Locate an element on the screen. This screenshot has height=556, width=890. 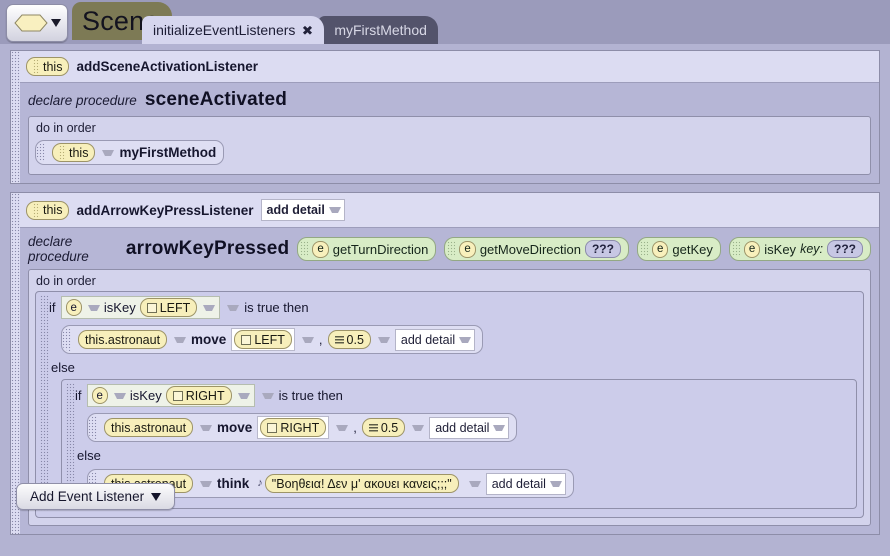
statement-call-my-first-method: this myFirstMethod is located at coordinates (130, 152).